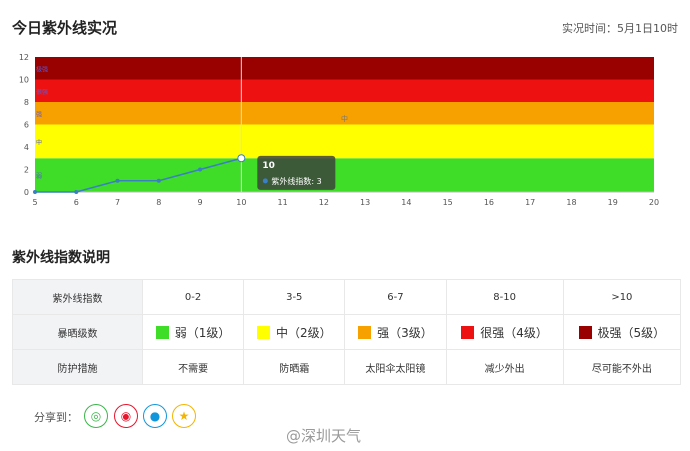 The image size is (690, 451). I want to click on x-tick-label: 17, so click(530, 202).